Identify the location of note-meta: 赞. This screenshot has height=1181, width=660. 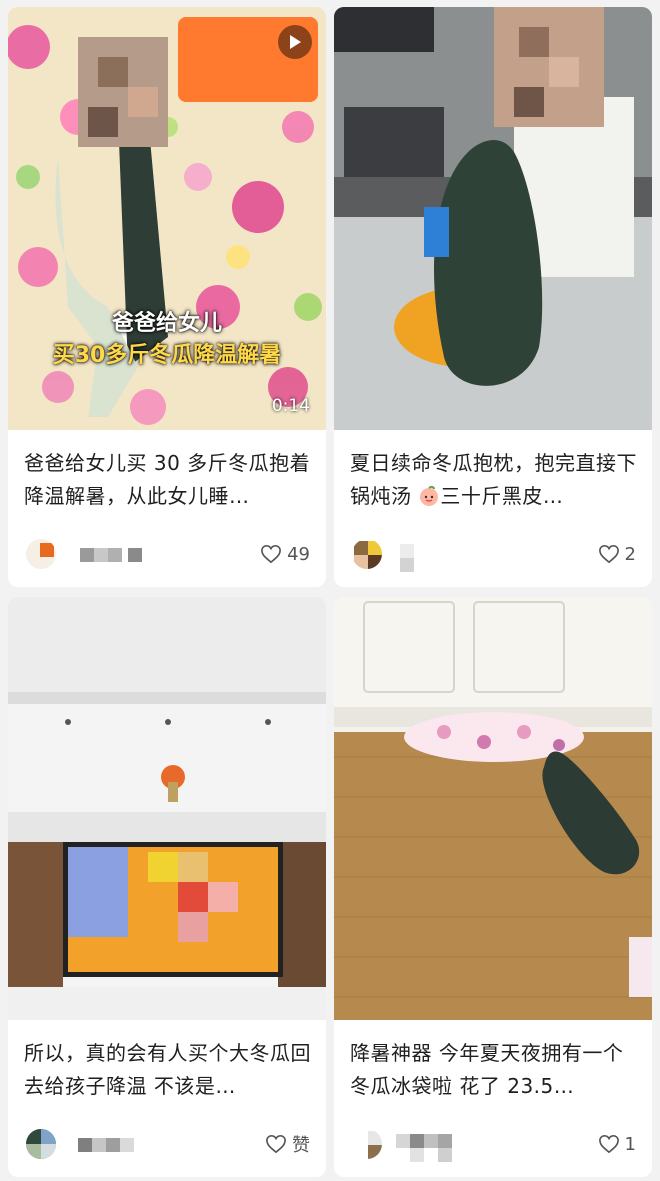
(168, 1144).